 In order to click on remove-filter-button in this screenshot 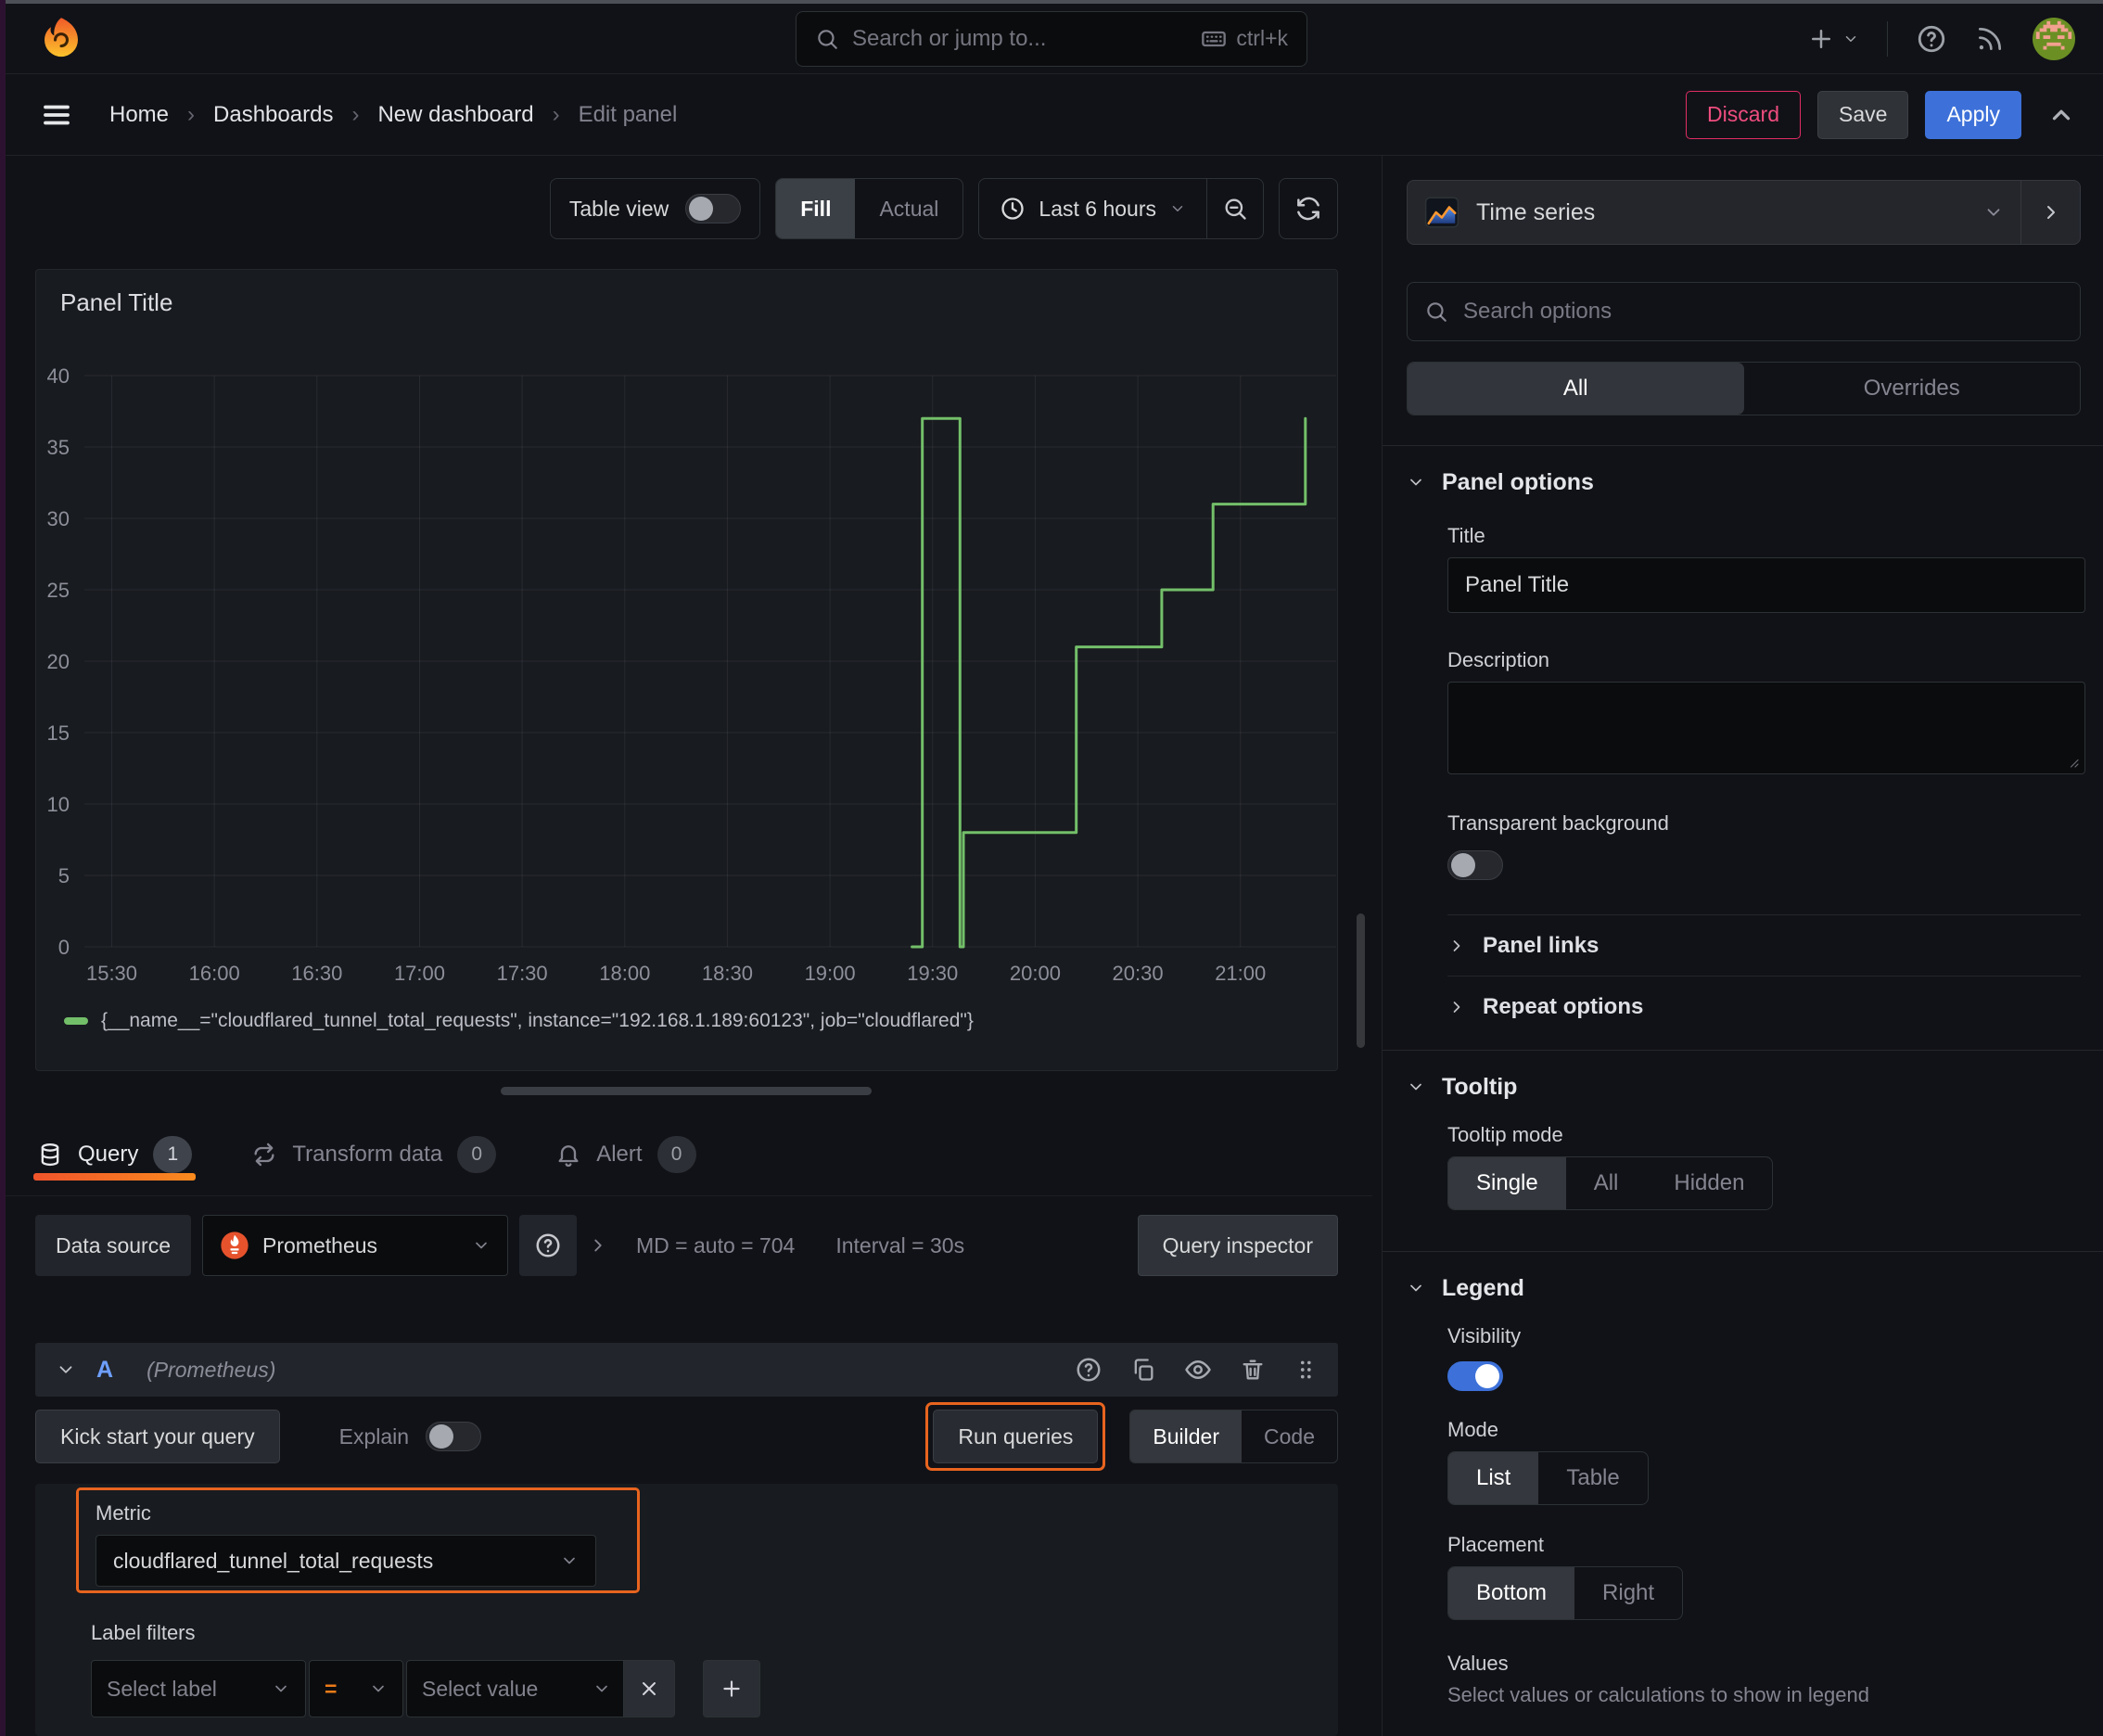, I will do `click(649, 1688)`.